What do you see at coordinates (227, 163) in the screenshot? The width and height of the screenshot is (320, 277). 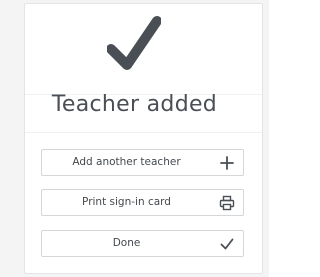 I see `plus-icon` at bounding box center [227, 163].